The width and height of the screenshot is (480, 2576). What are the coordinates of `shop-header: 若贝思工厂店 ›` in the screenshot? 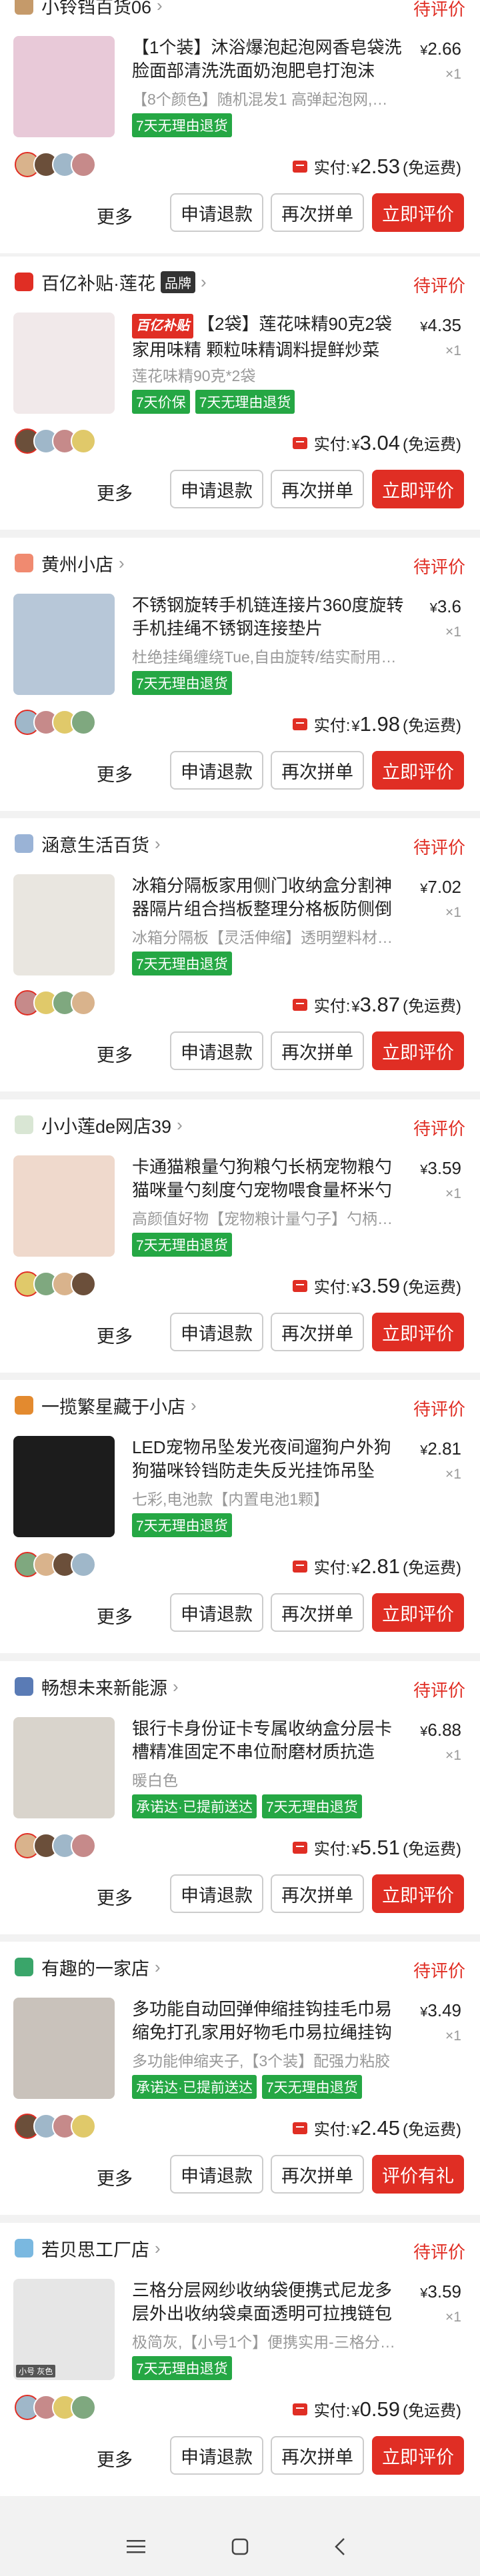 It's located at (88, 2248).